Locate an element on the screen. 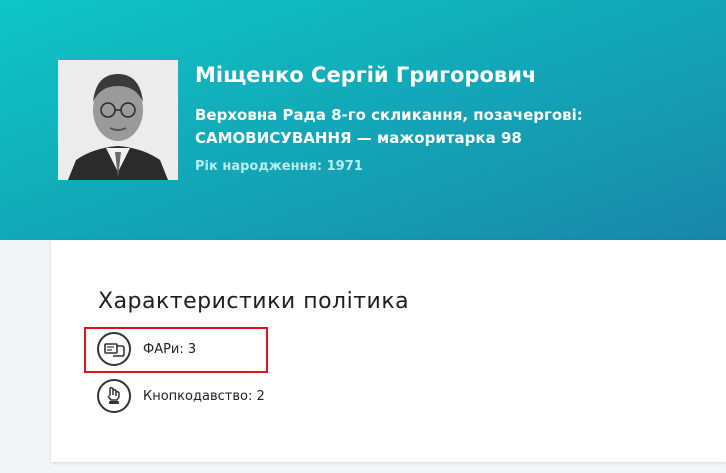 The width and height of the screenshot is (726, 473). district-text: САМОВИСУВАННЯ — мажоритарка 98 is located at coordinates (358, 138).